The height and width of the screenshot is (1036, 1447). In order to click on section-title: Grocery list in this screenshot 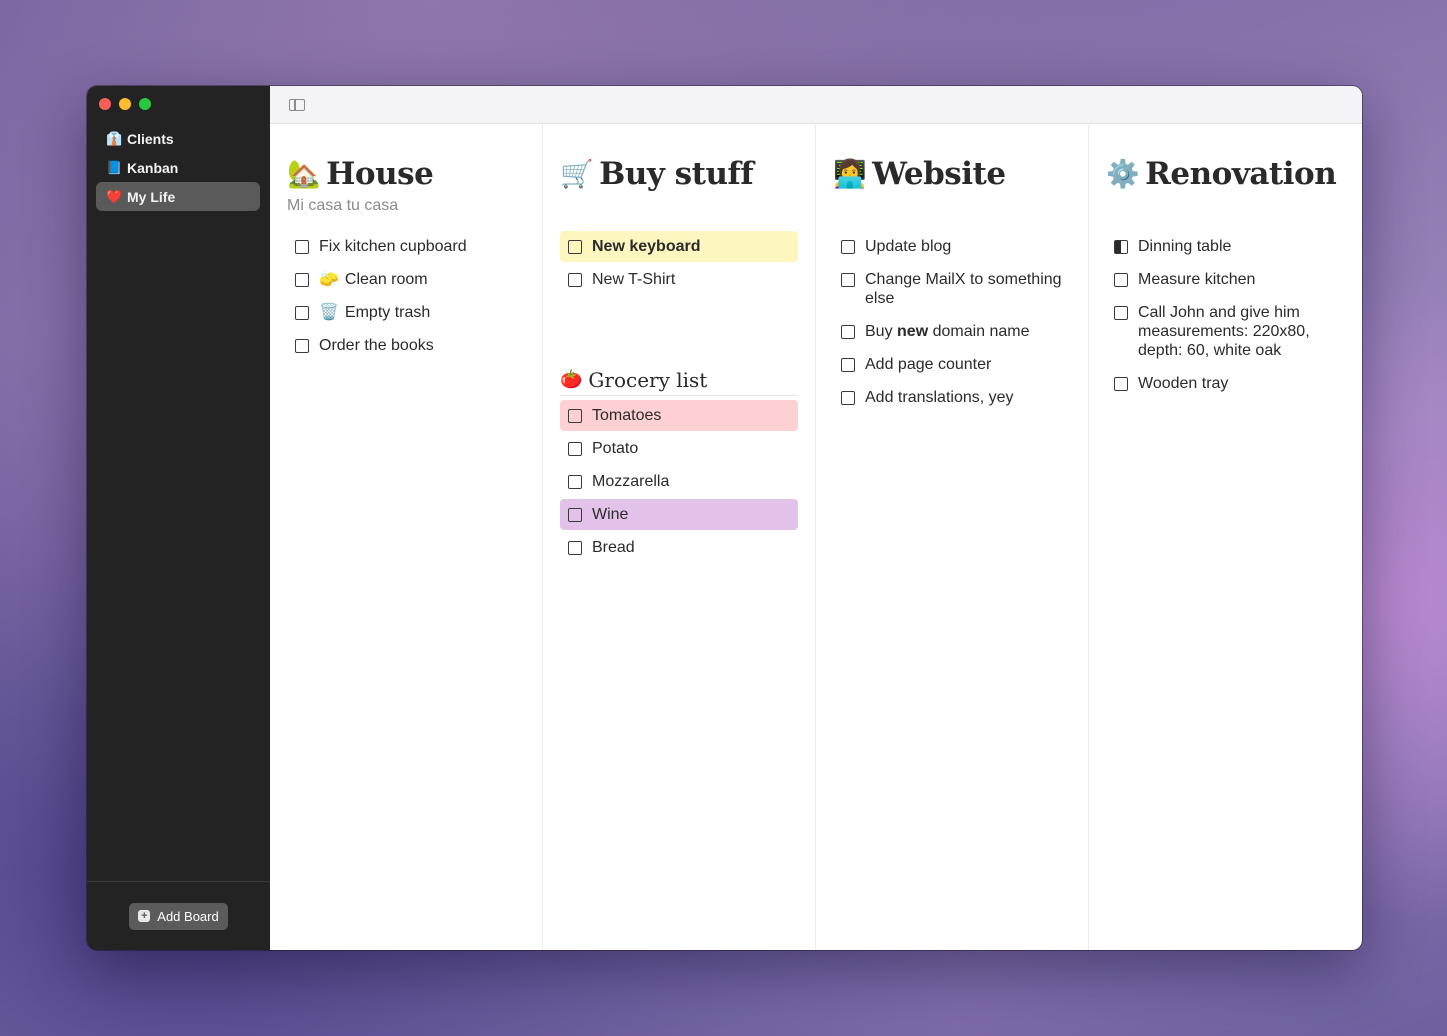, I will do `click(648, 379)`.